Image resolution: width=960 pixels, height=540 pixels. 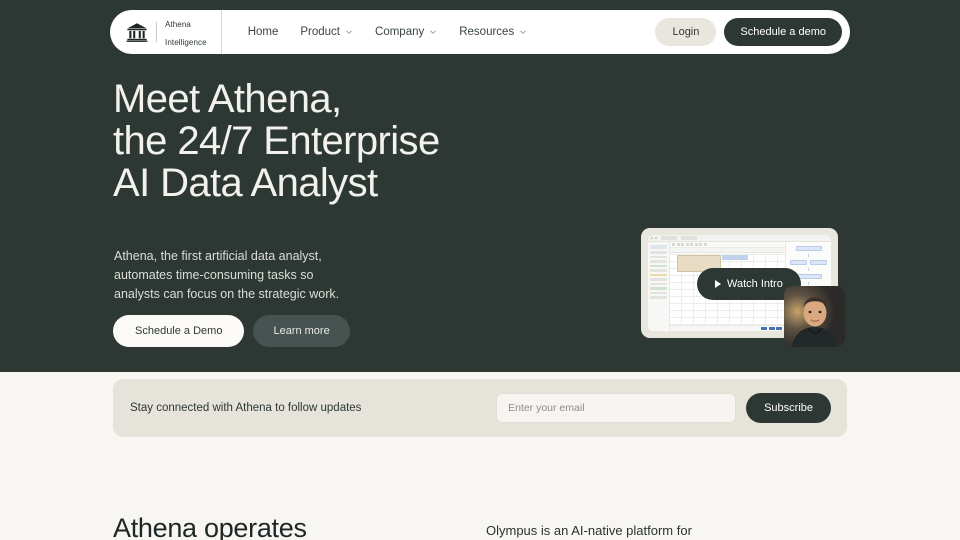 I want to click on presenter-portrait, so click(x=814, y=316).